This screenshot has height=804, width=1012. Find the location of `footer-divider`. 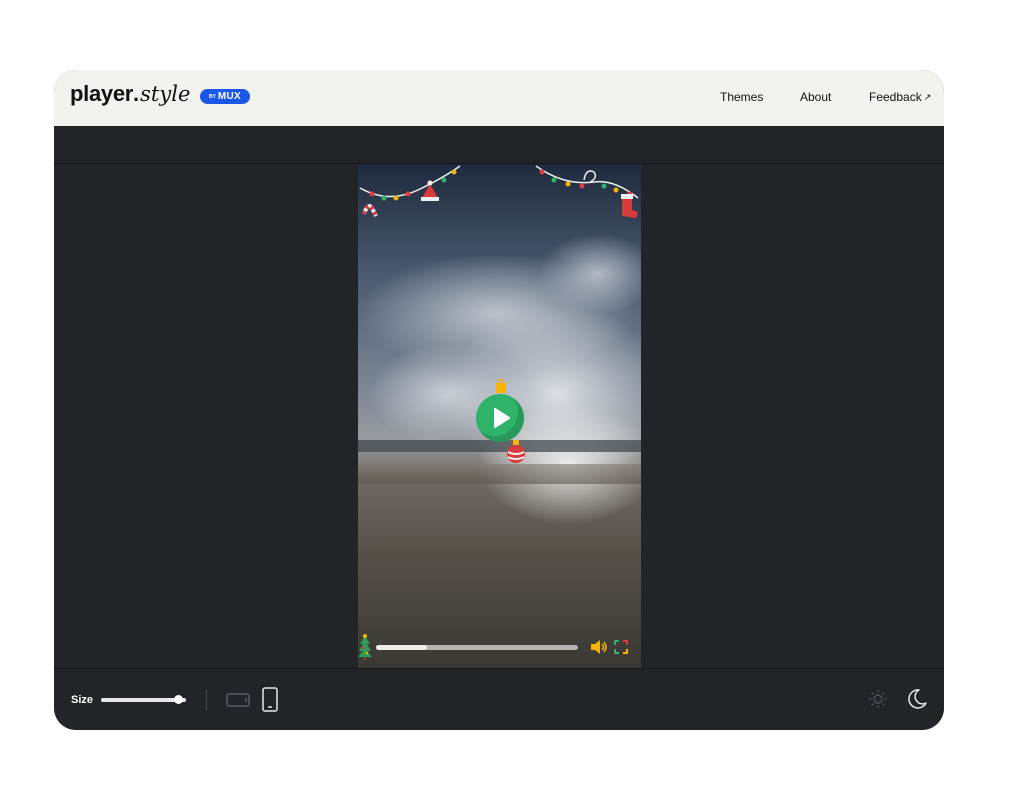

footer-divider is located at coordinates (206, 700).